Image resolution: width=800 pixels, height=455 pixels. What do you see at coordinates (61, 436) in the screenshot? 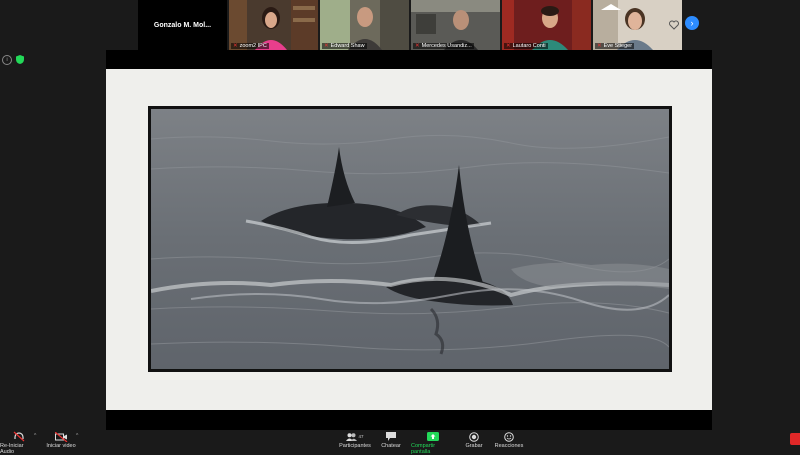
I see `video-off-icon` at bounding box center [61, 436].